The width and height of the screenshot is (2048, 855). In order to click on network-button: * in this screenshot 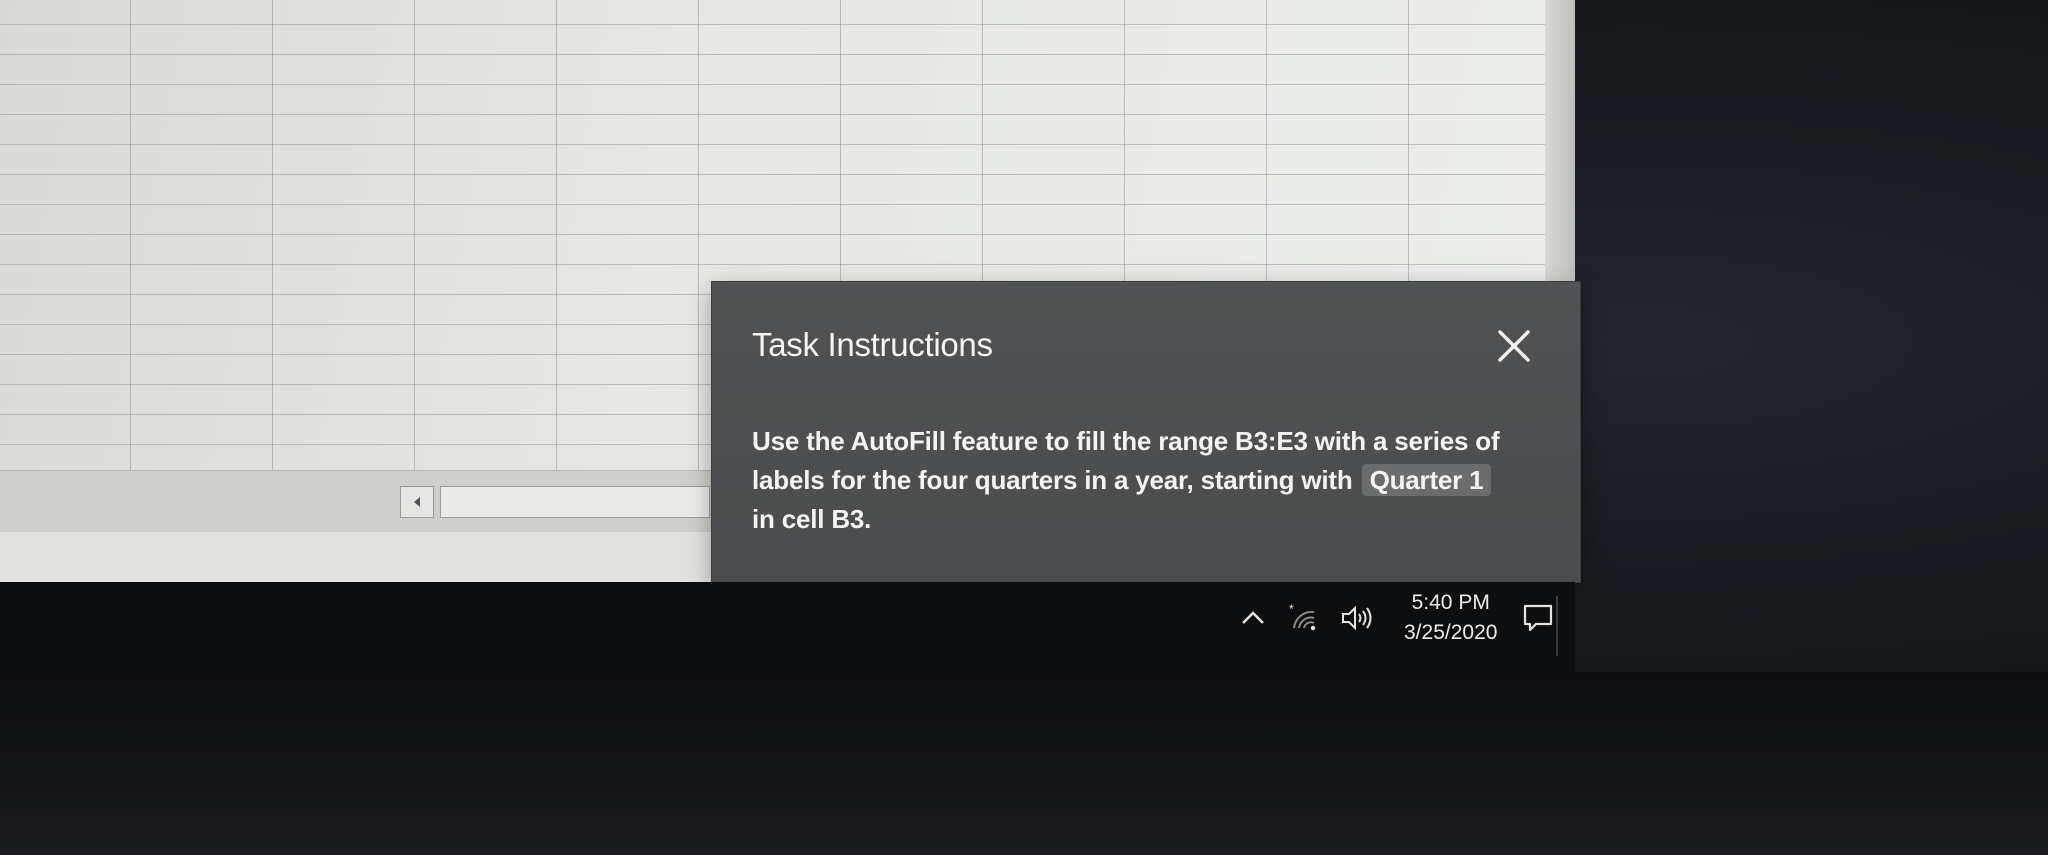, I will do `click(1303, 618)`.